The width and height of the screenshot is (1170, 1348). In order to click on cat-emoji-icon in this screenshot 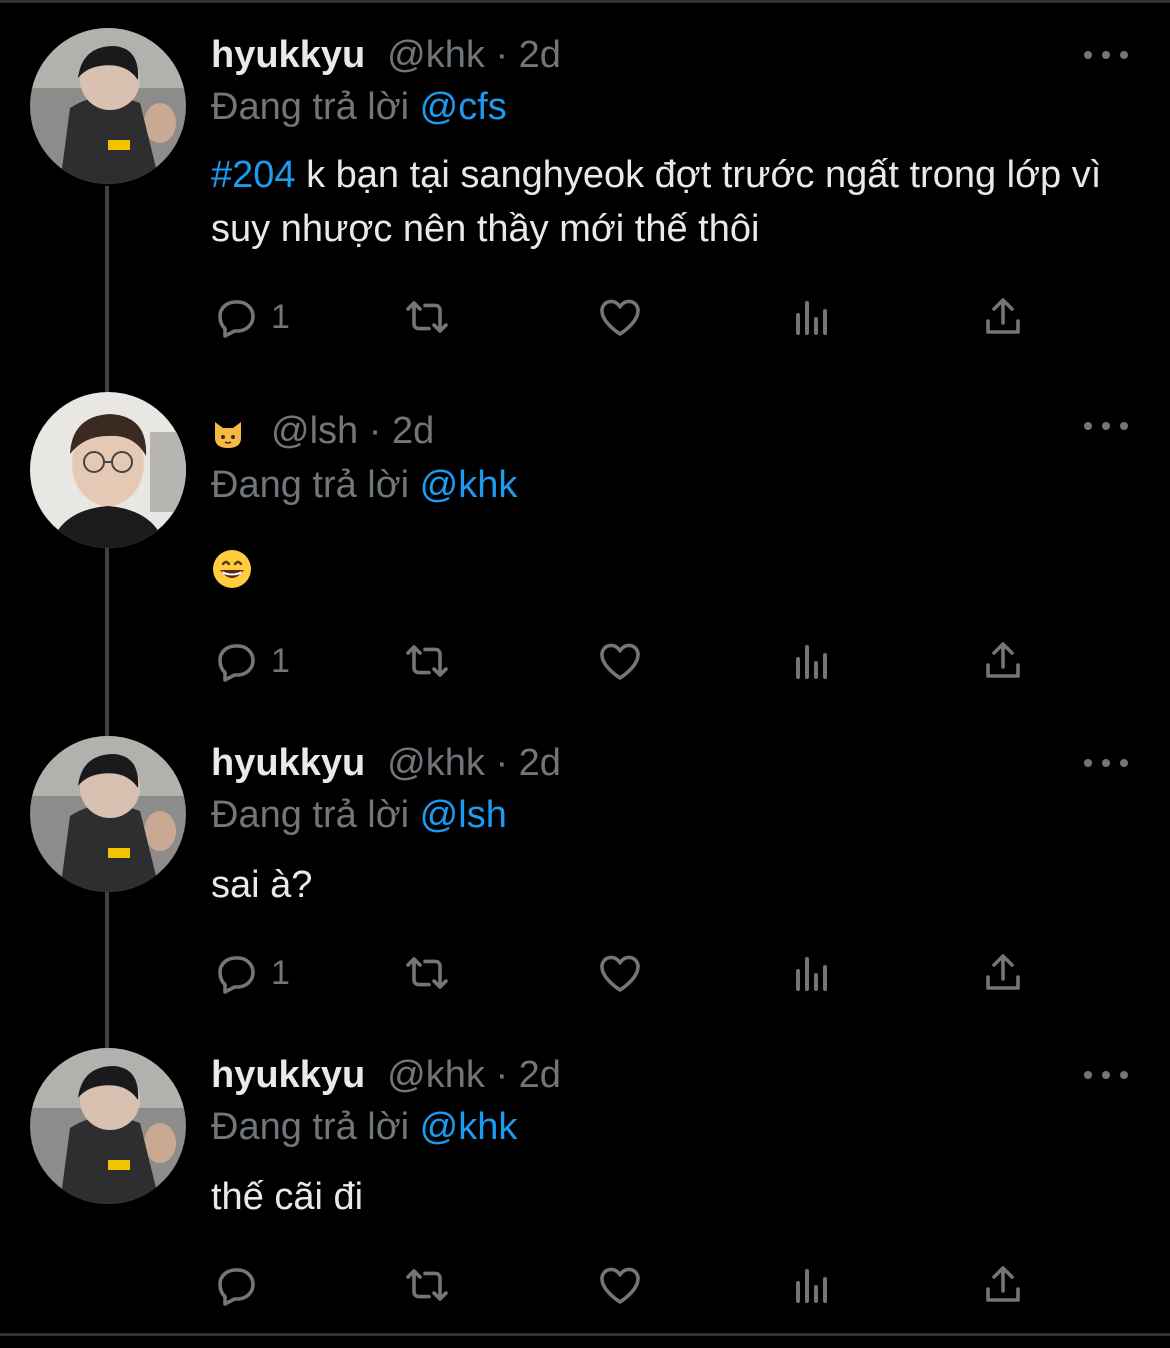, I will do `click(228, 434)`.